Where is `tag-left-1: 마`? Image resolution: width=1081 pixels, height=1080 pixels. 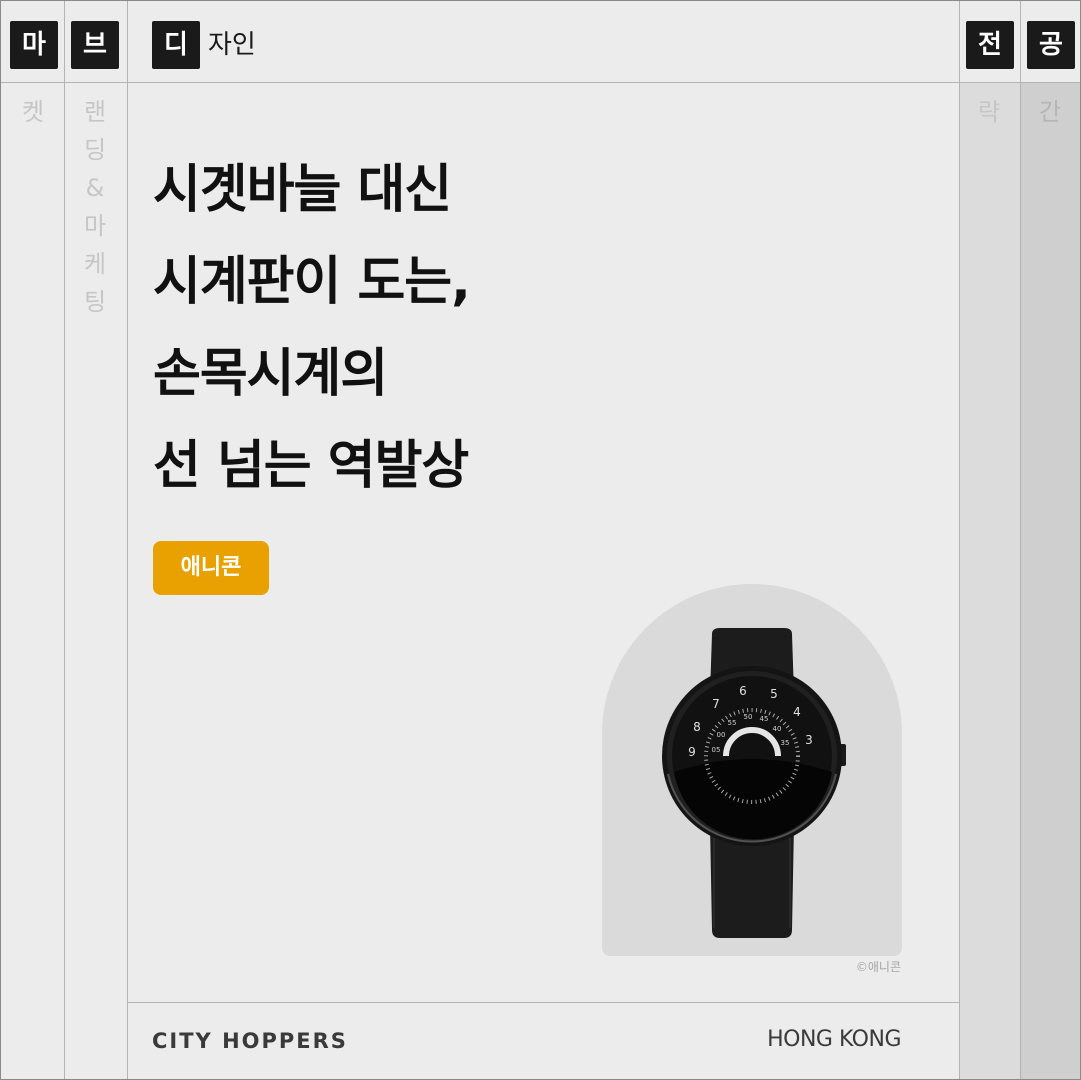
tag-left-1: 마 is located at coordinates (34, 45).